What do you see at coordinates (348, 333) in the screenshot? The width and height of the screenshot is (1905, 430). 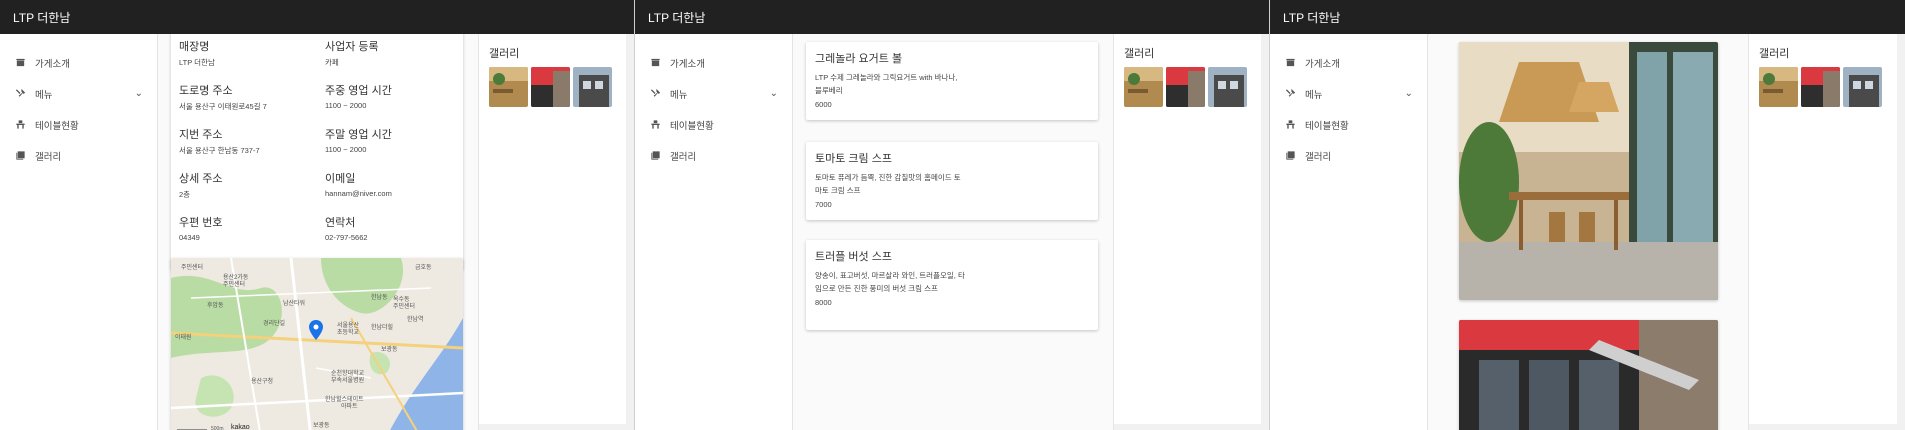 I see `map-label: 초등학교` at bounding box center [348, 333].